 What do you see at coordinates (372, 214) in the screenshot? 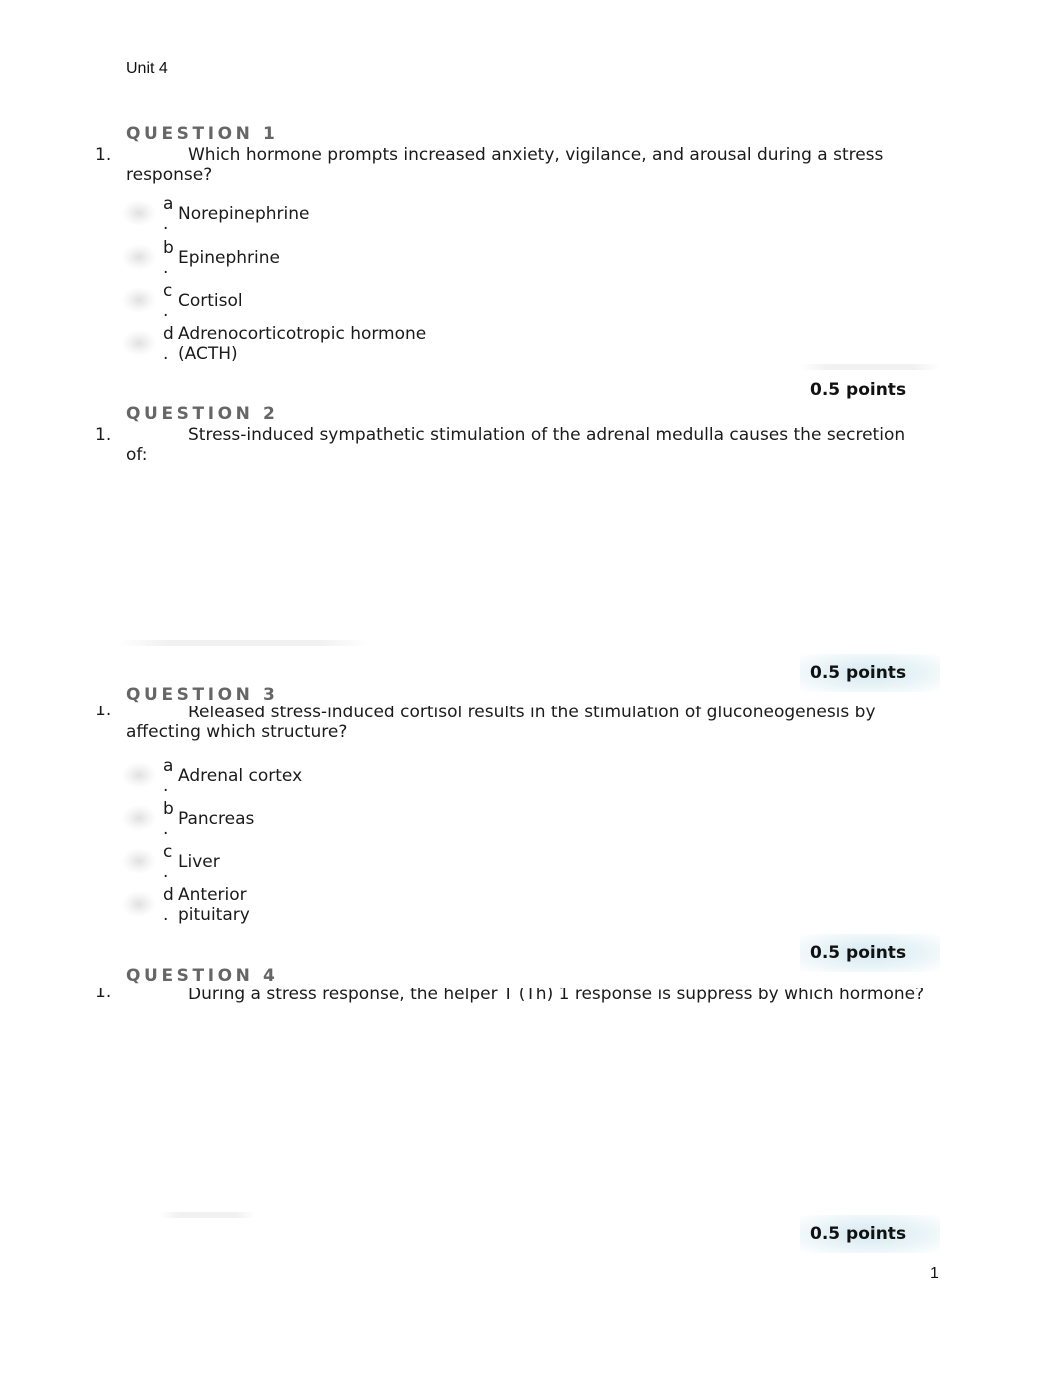
I see `answer-option-a: a. Norepinephrine` at bounding box center [372, 214].